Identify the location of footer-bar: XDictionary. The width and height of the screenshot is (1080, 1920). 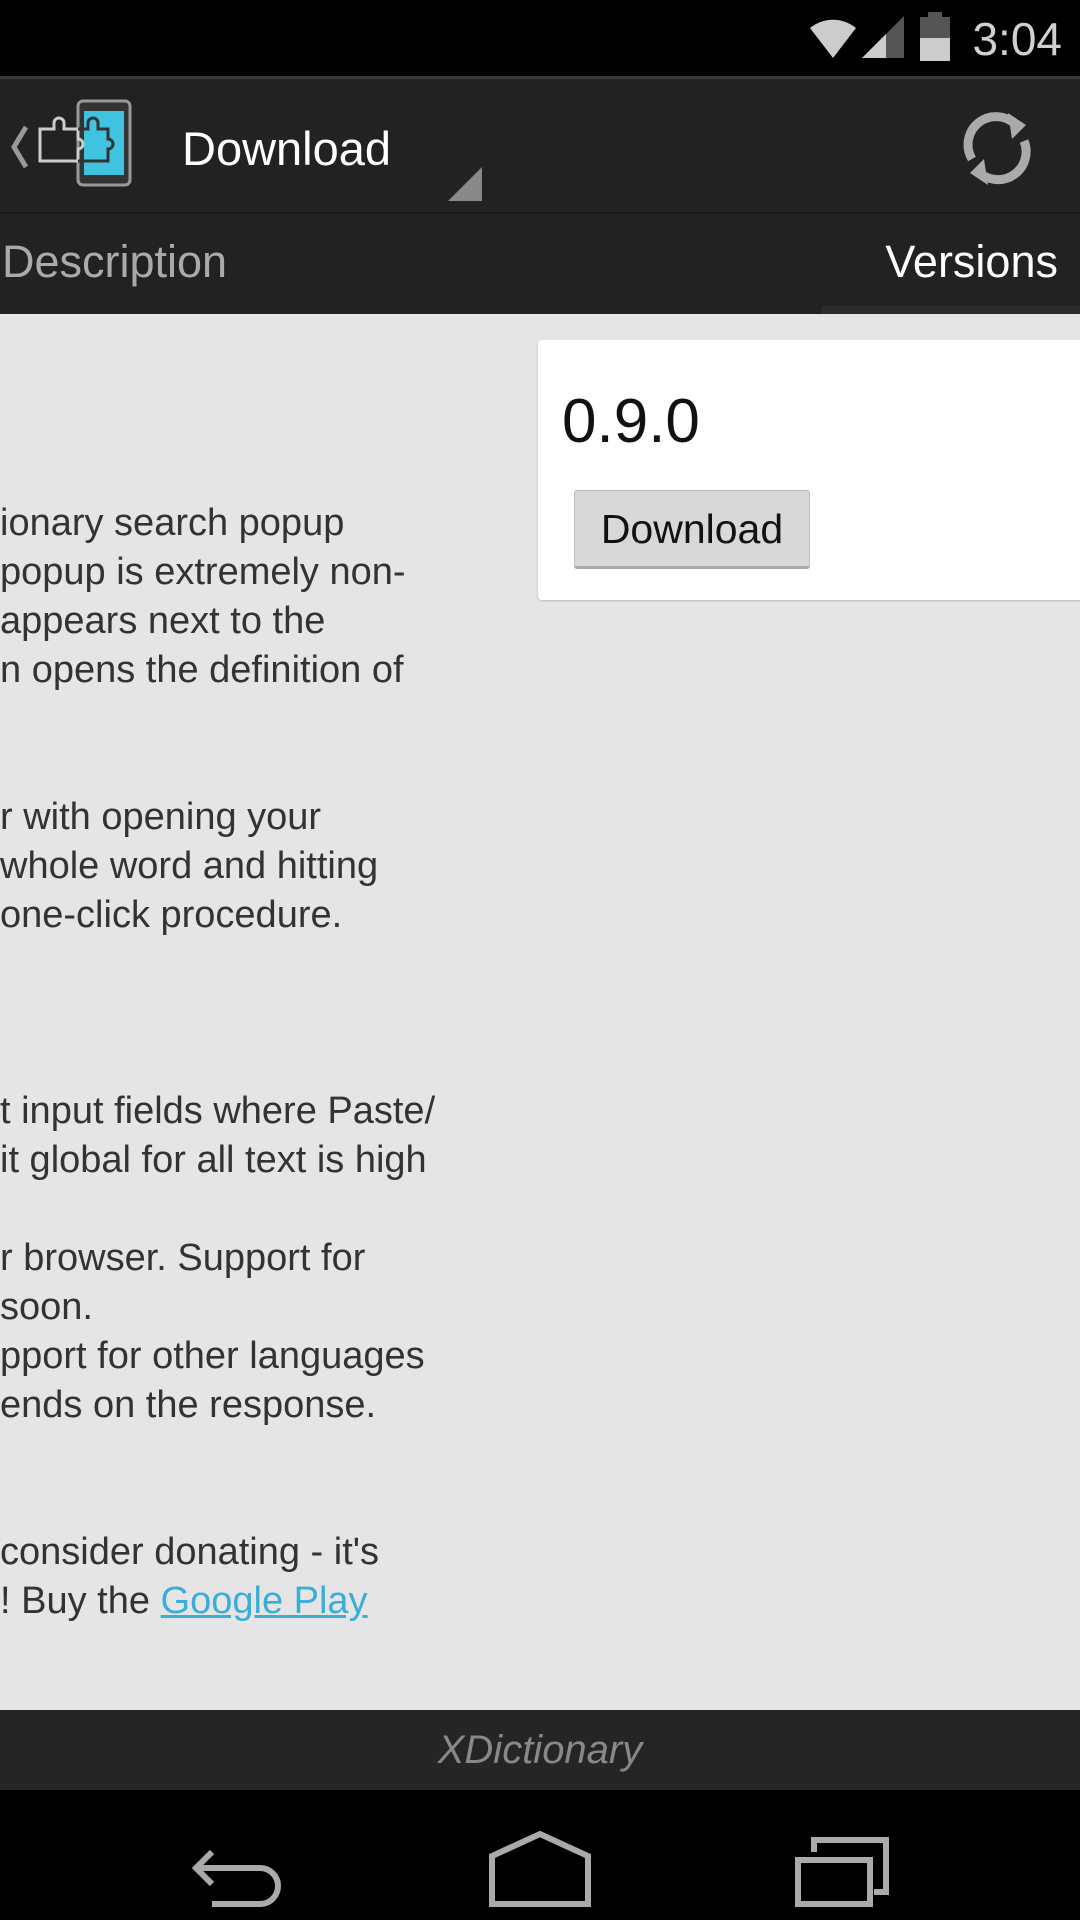
(540, 1750).